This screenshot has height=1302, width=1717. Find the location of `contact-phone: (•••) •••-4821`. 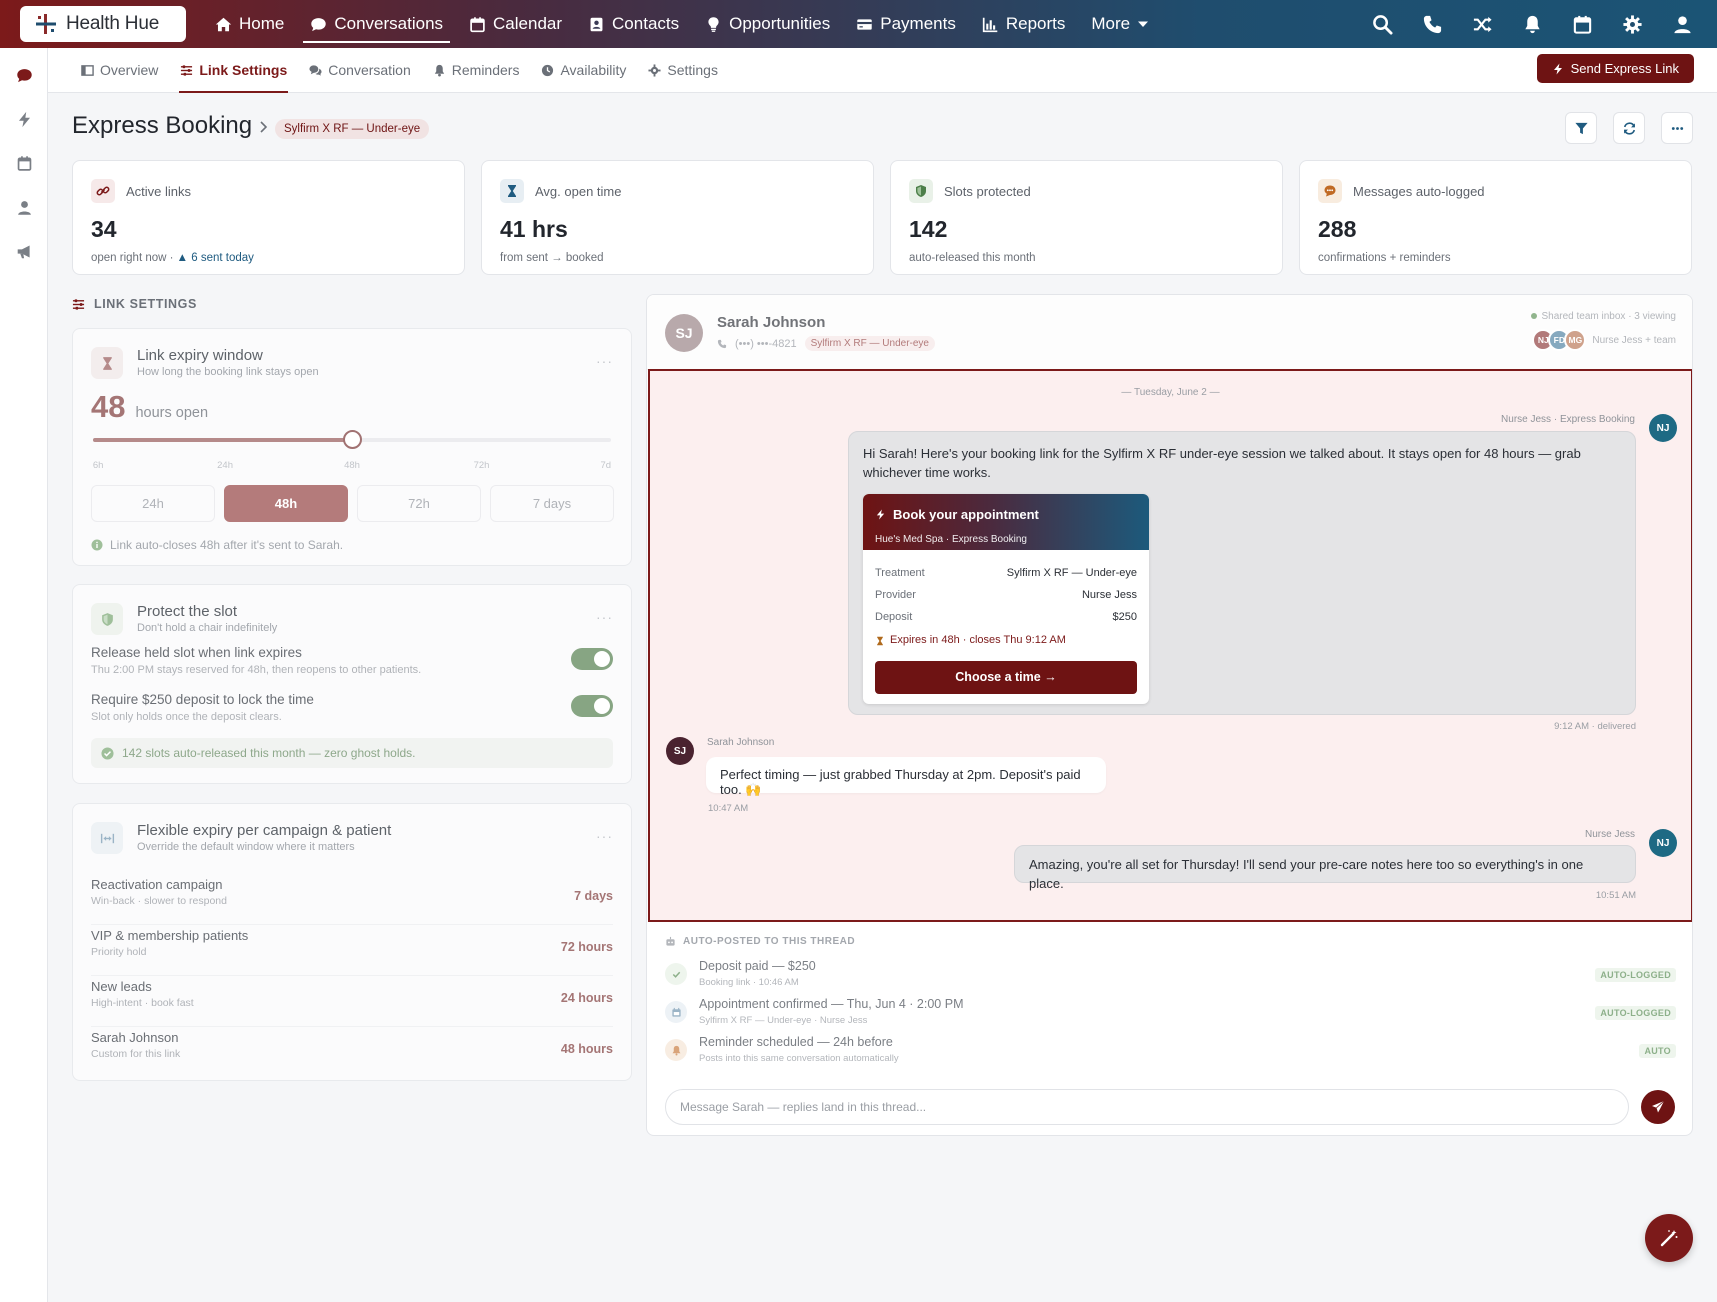

contact-phone: (•••) •••-4821 is located at coordinates (766, 343).